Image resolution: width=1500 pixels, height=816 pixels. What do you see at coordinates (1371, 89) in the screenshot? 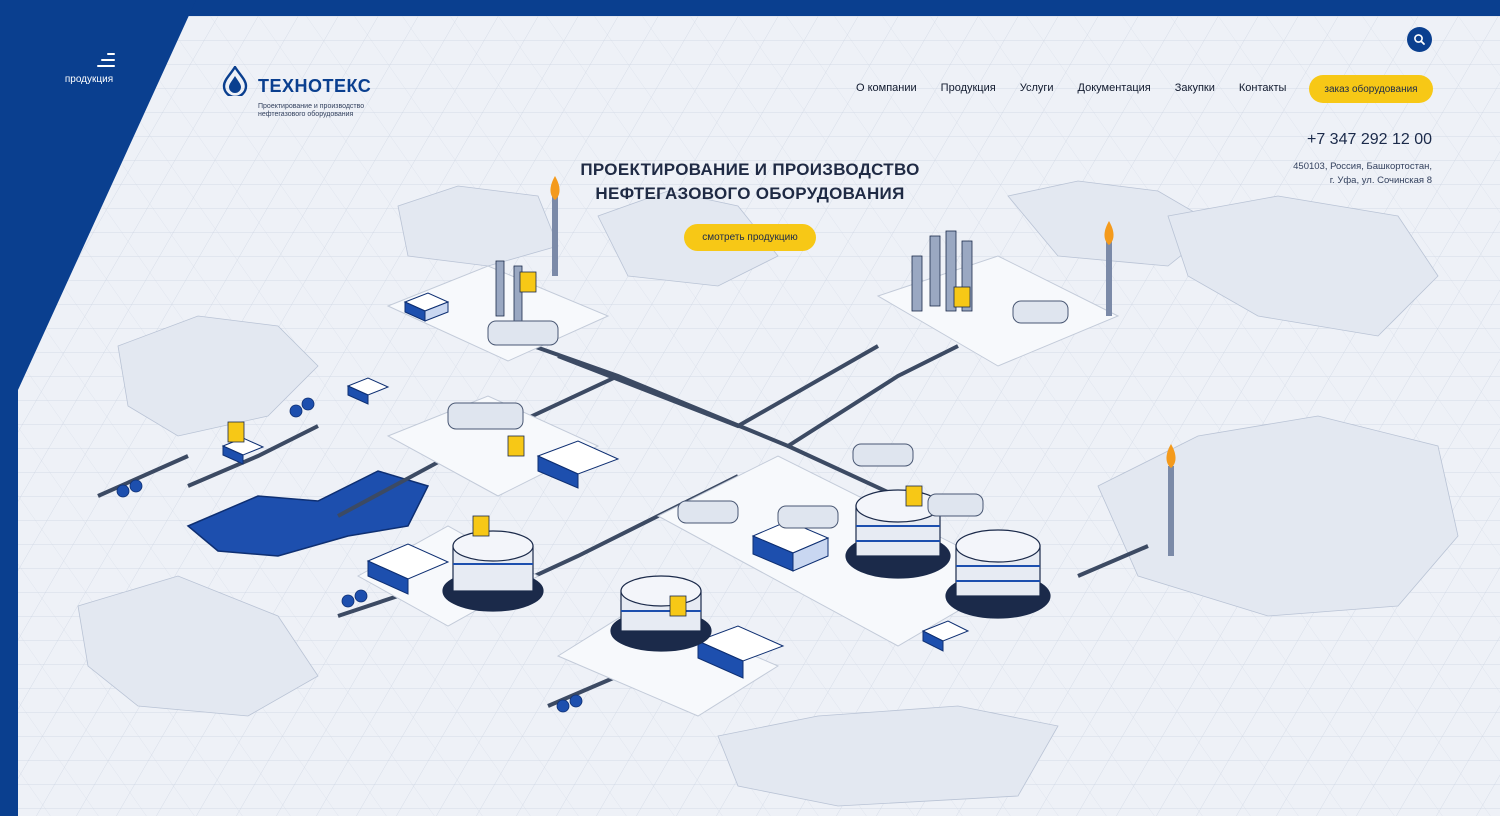
I see `order-equipment-button: заказ оборудования` at bounding box center [1371, 89].